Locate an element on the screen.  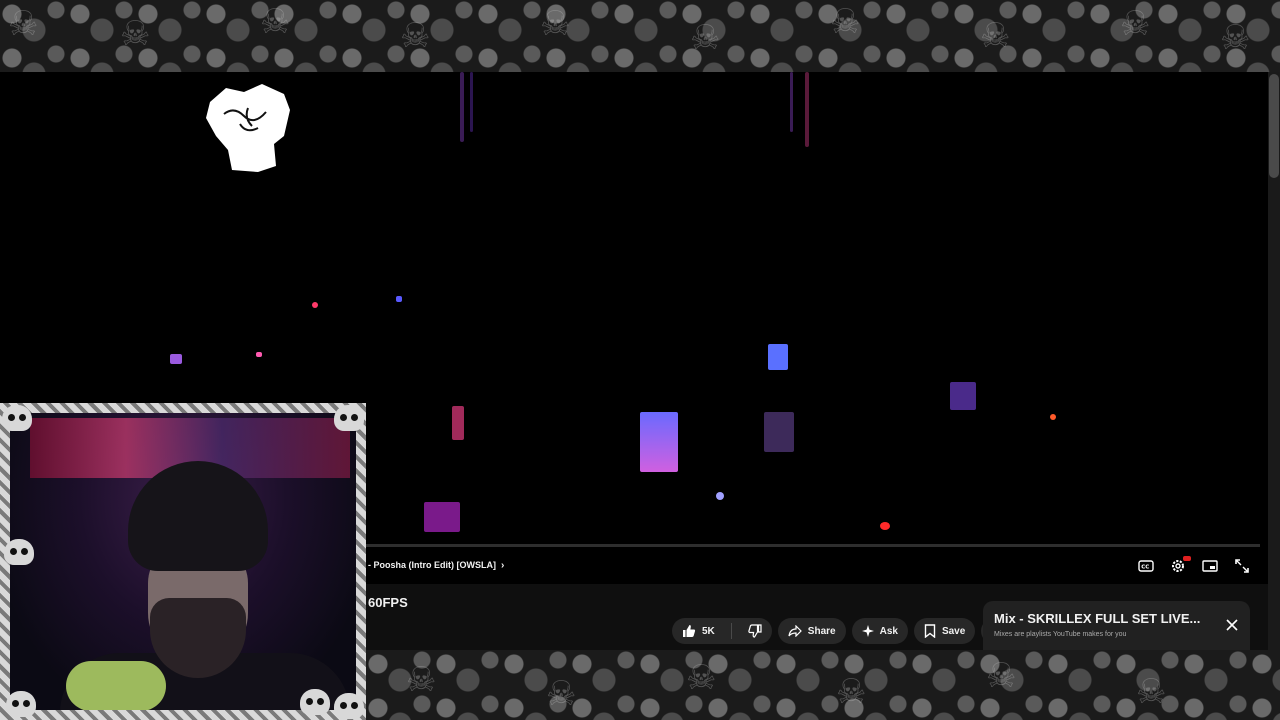
save-label: Save is located at coordinates (953, 631).